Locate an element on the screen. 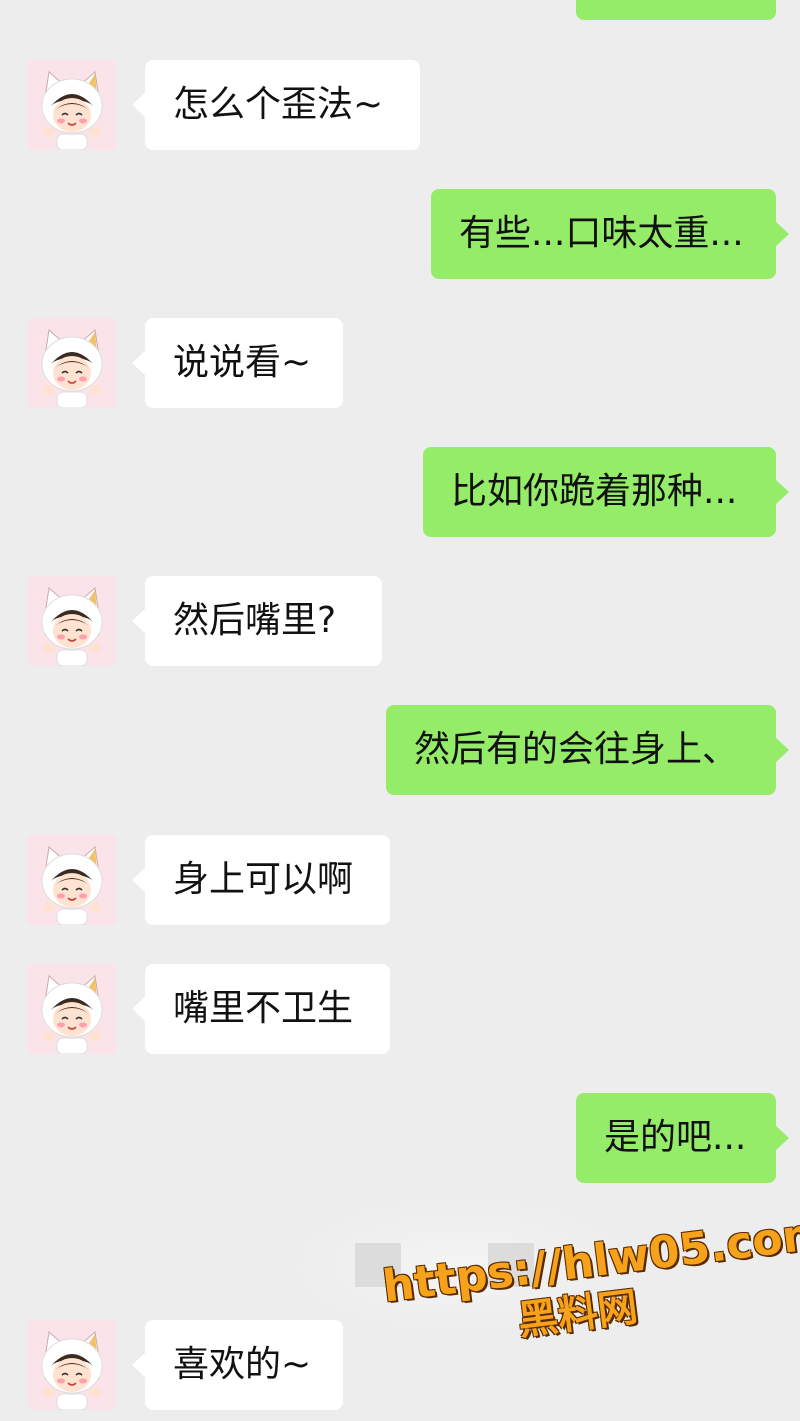  message-bubble-incoming: 喜欢的~ is located at coordinates (237, 1365).